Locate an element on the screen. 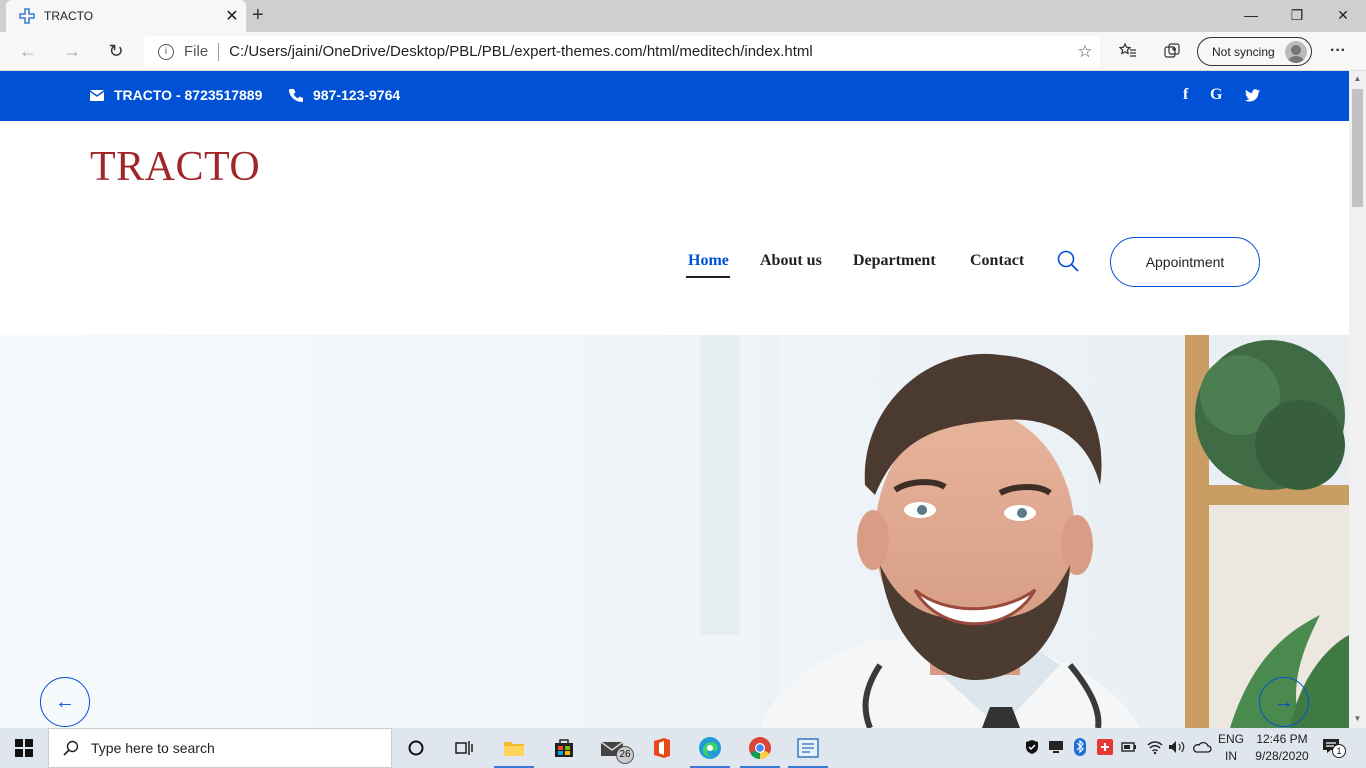 The image size is (1366, 768). scroll-up-icon: ▲ is located at coordinates (1357, 78).